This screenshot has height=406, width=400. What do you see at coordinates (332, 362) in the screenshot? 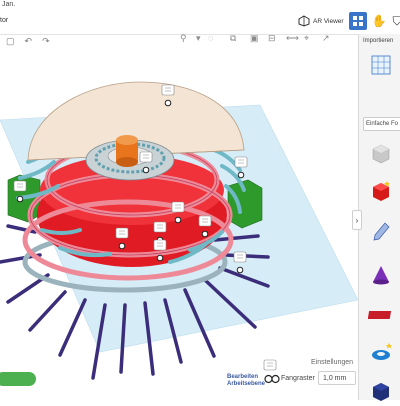
I see `settings-link: Einstellungen` at bounding box center [332, 362].